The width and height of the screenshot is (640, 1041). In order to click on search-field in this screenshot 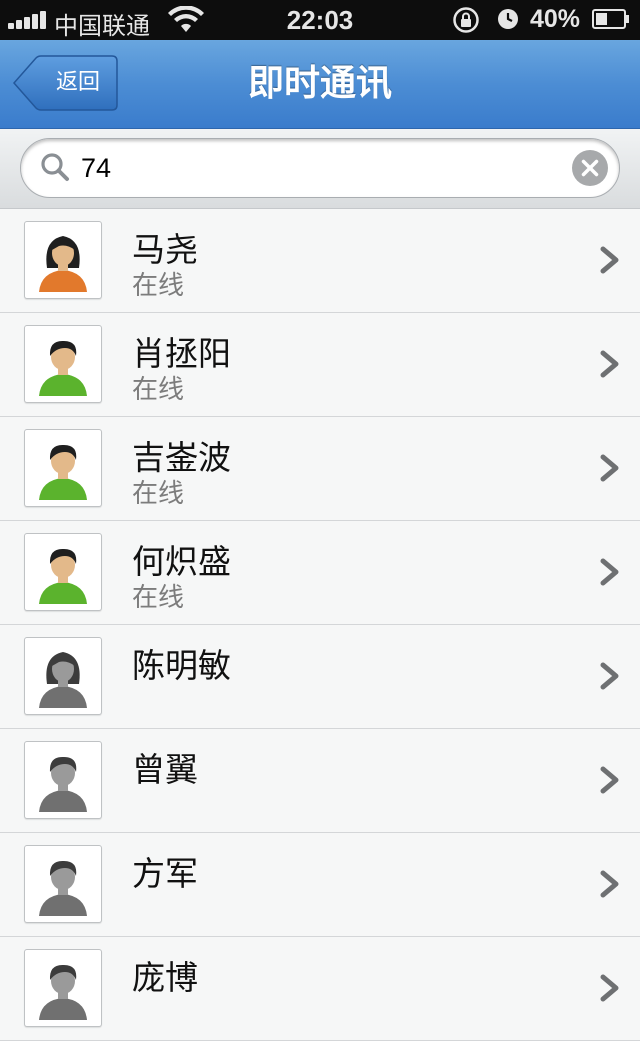, I will do `click(320, 168)`.